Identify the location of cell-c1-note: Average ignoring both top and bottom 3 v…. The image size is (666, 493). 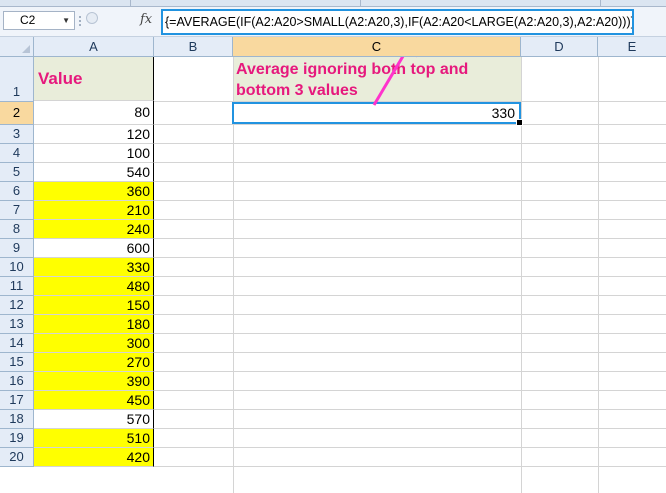
(377, 79).